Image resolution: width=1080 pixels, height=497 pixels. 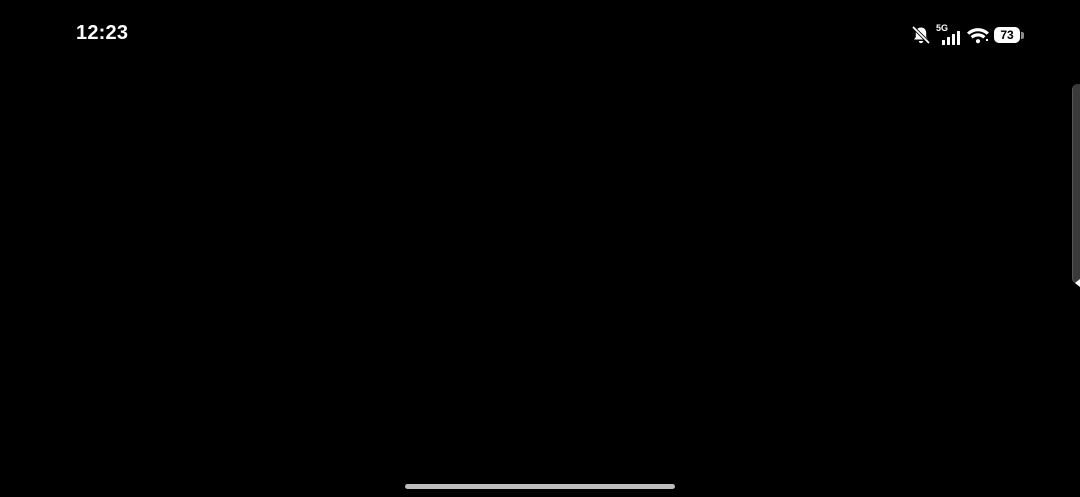 I want to click on edge-panel-handle-marker, so click(x=1077, y=283).